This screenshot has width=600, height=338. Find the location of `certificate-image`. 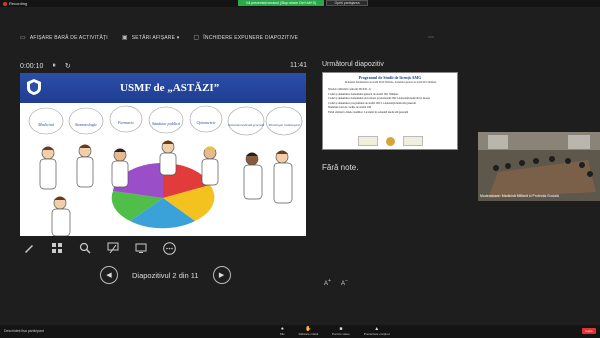

certificate-image is located at coordinates (368, 141).